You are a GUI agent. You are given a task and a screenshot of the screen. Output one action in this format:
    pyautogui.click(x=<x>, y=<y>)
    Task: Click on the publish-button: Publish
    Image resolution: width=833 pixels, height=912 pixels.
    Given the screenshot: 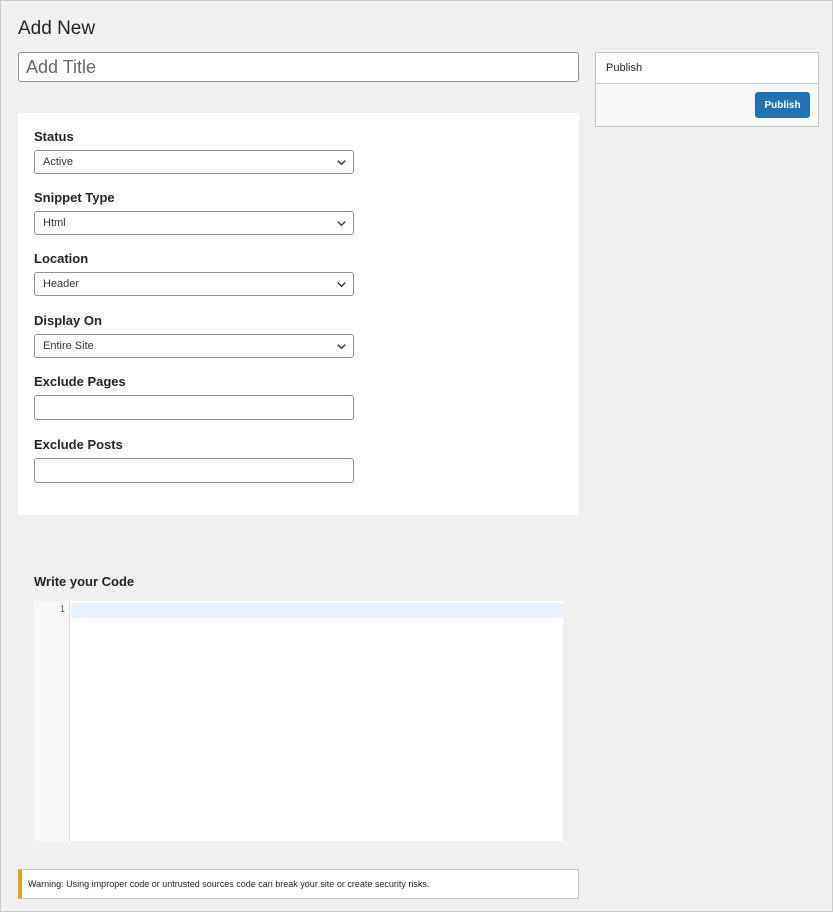 What is the action you would take?
    pyautogui.click(x=782, y=105)
    